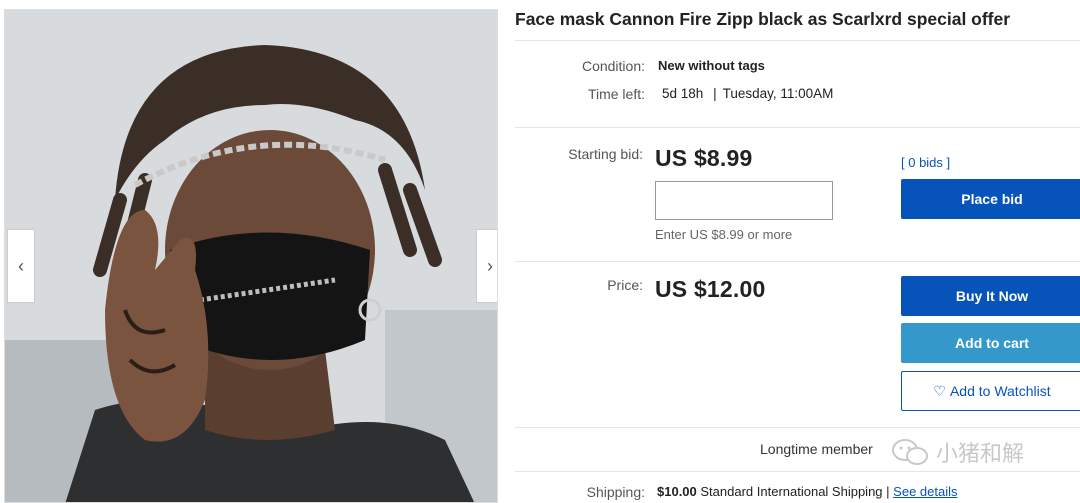 The height and width of the screenshot is (503, 1080). I want to click on chevron-right-icon: ›, so click(490, 266).